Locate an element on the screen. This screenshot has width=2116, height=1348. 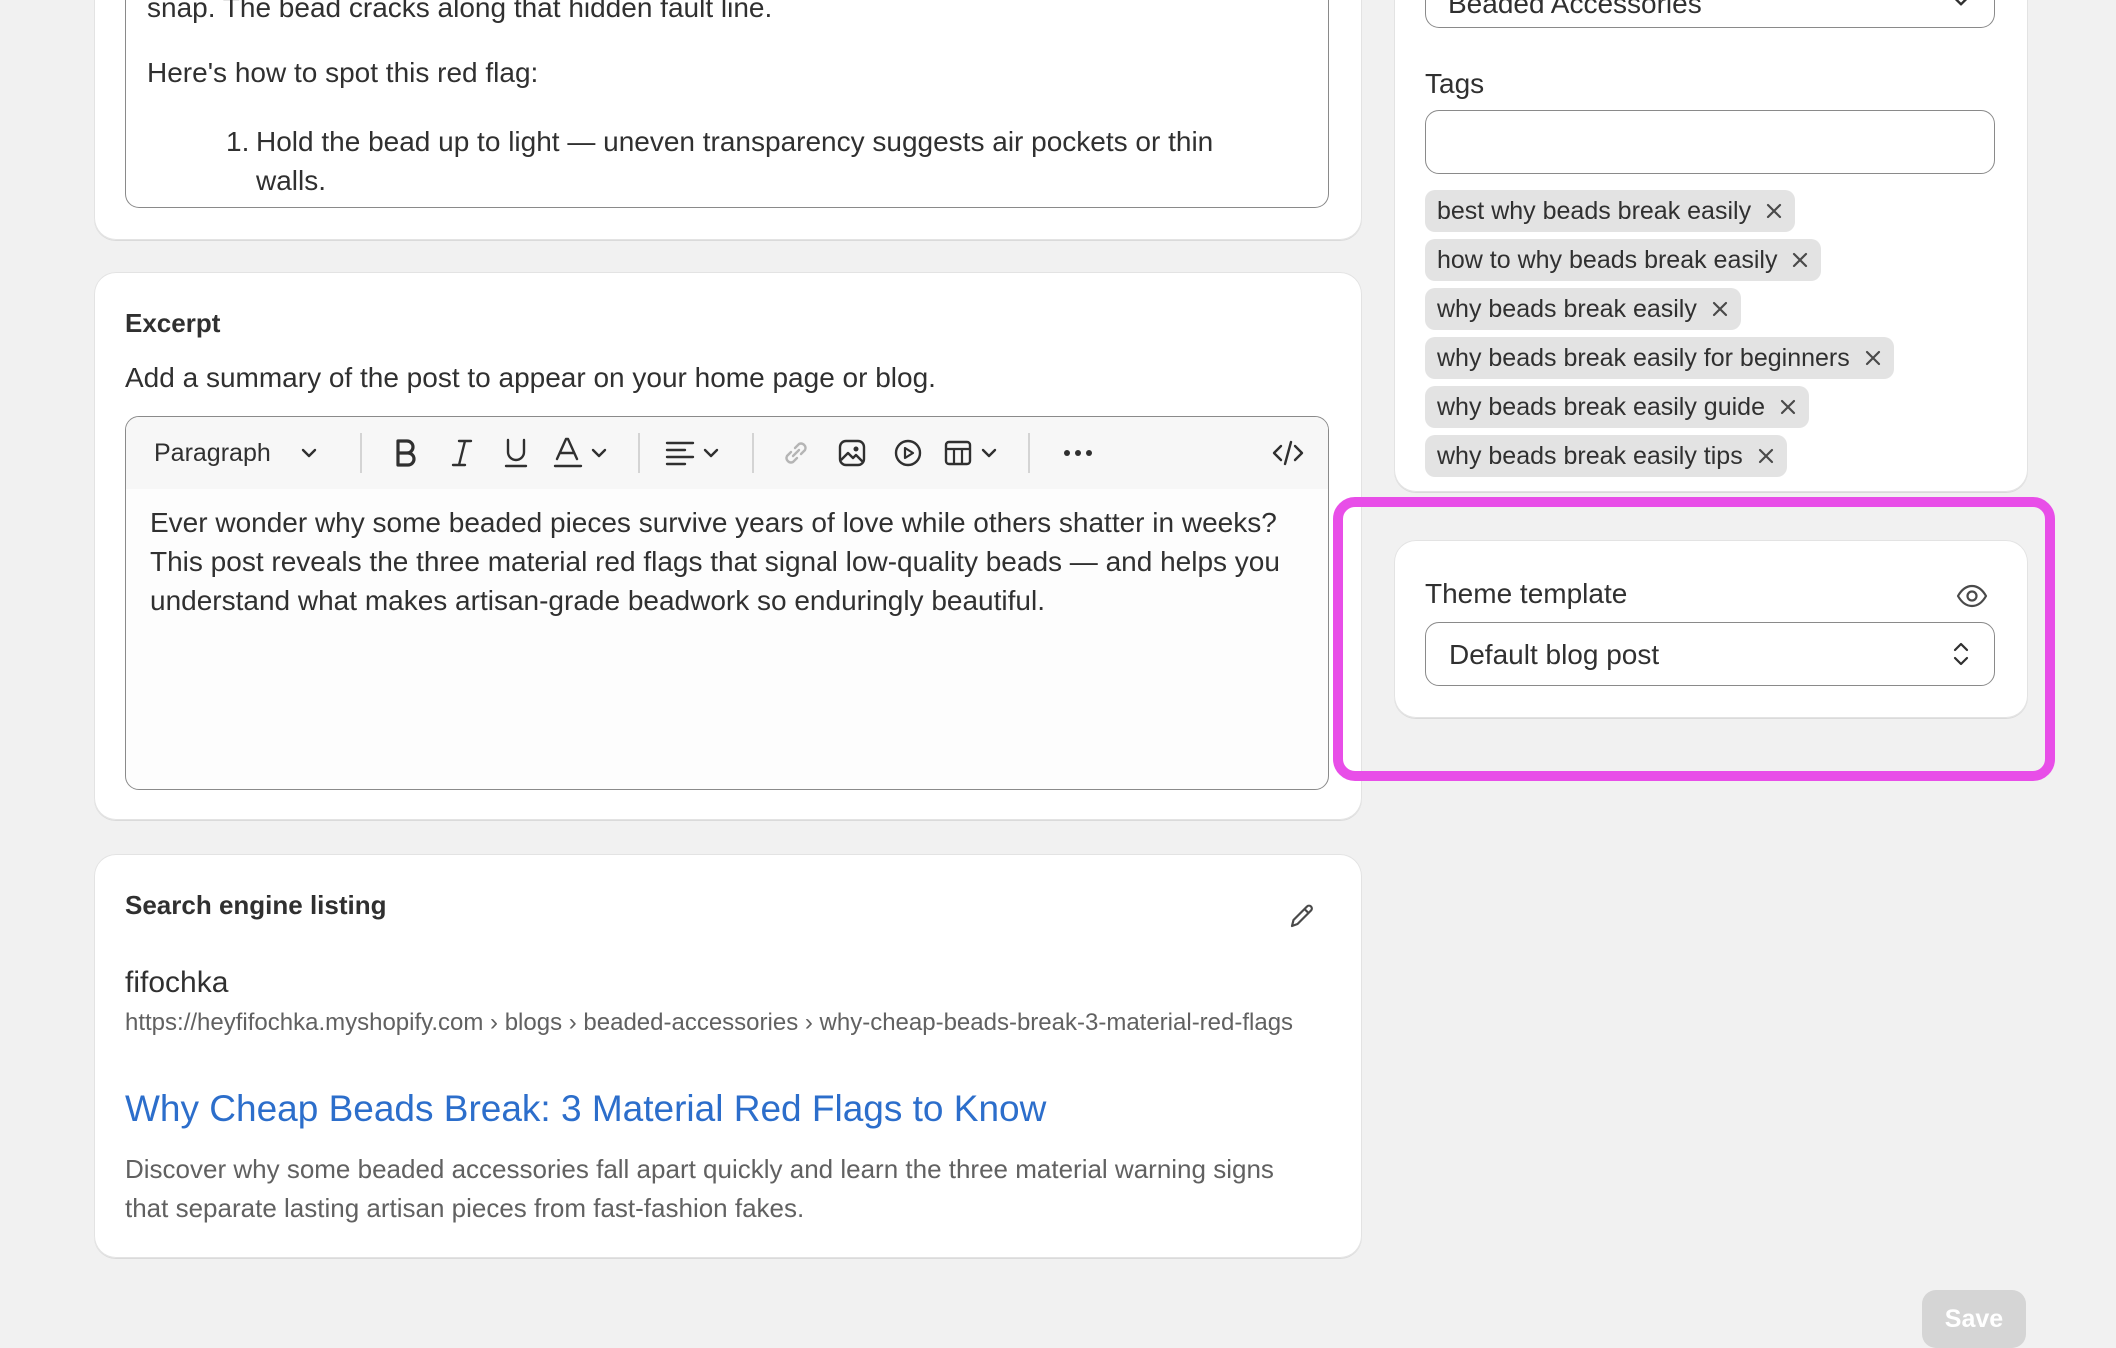
list-item-number: 1. is located at coordinates (238, 141).